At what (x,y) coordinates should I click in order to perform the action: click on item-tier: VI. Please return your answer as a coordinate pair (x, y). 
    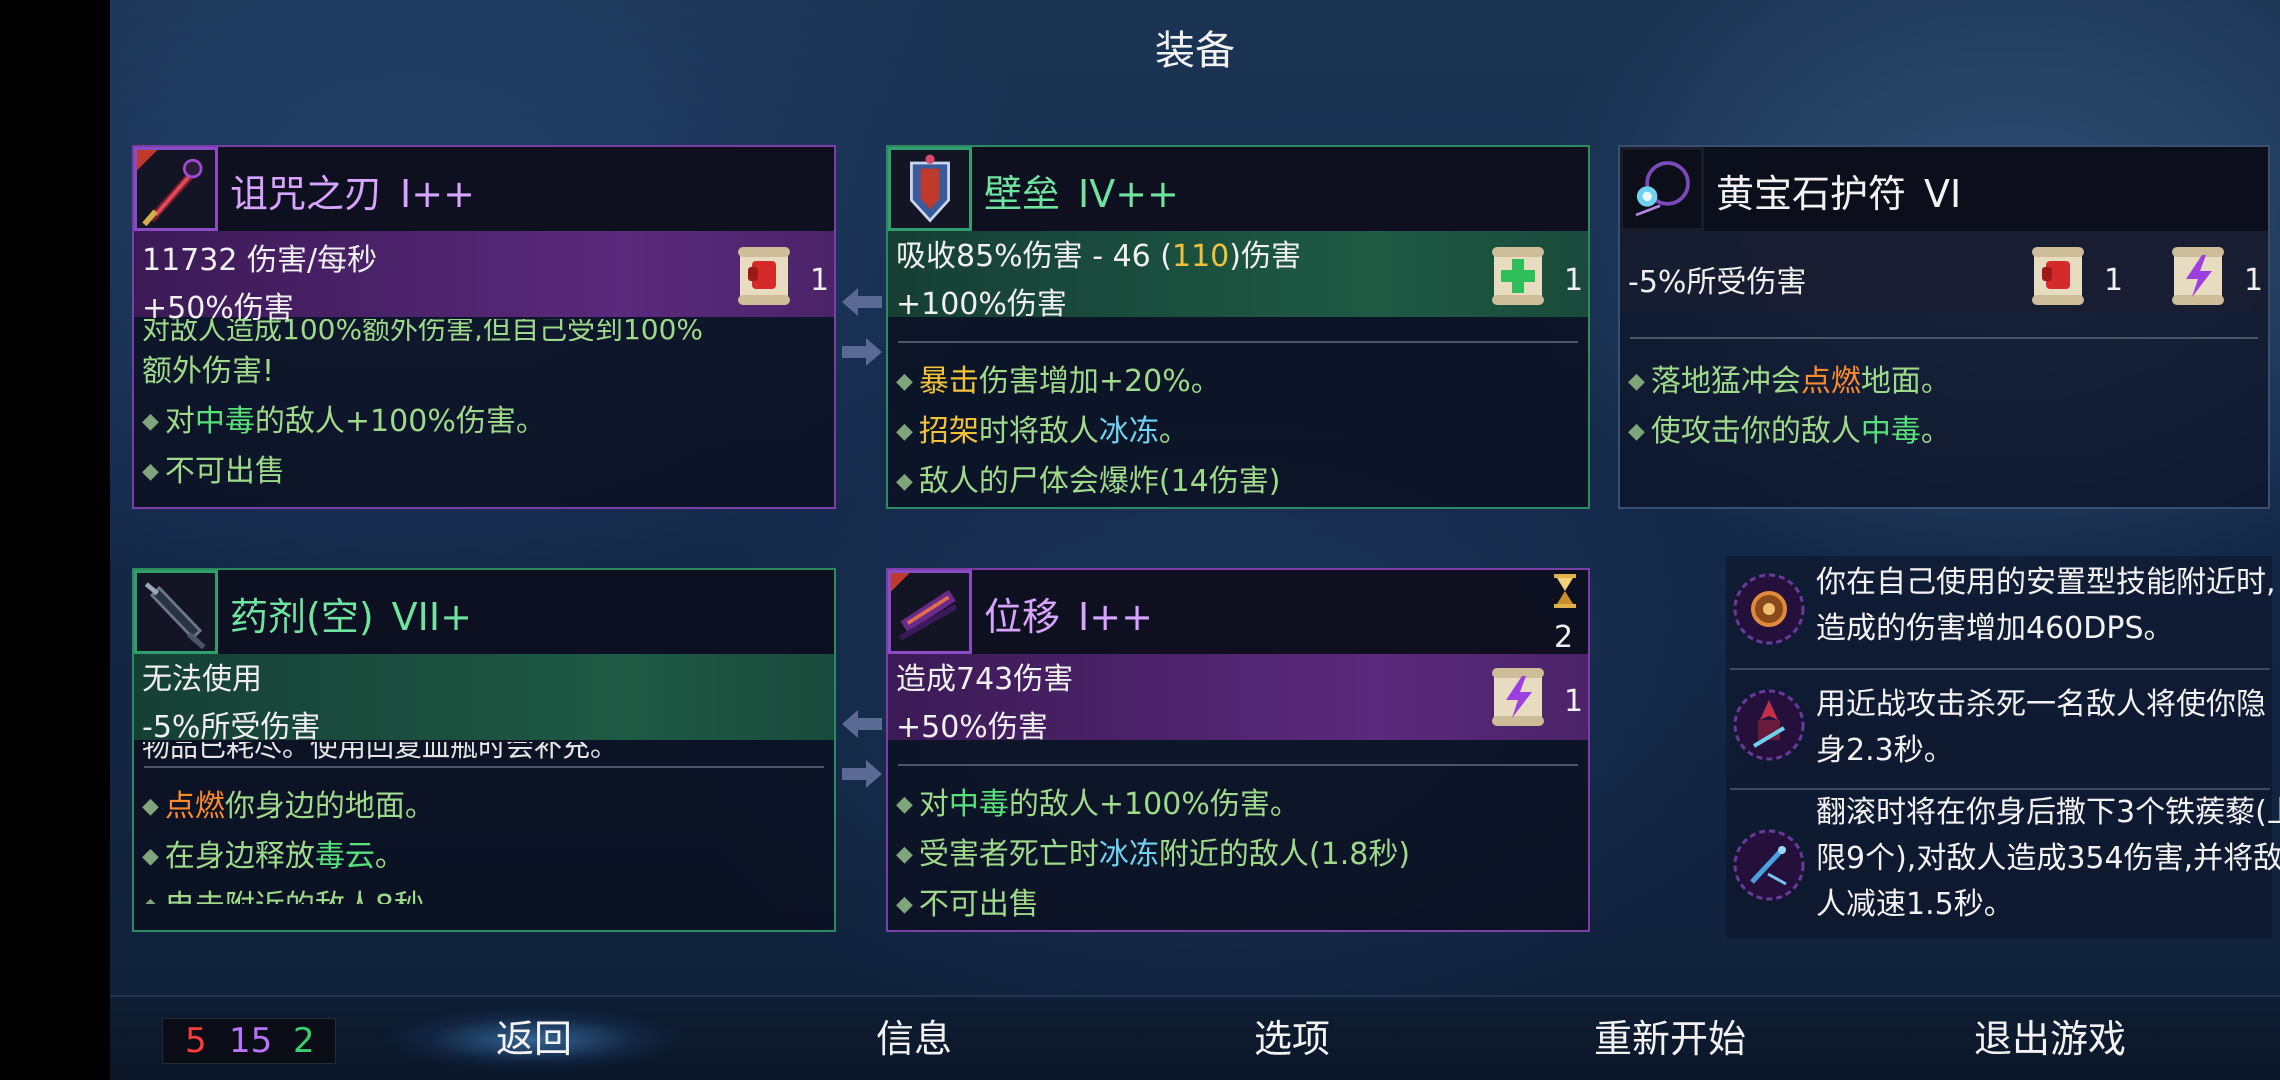
    Looking at the image, I should click on (1943, 194).